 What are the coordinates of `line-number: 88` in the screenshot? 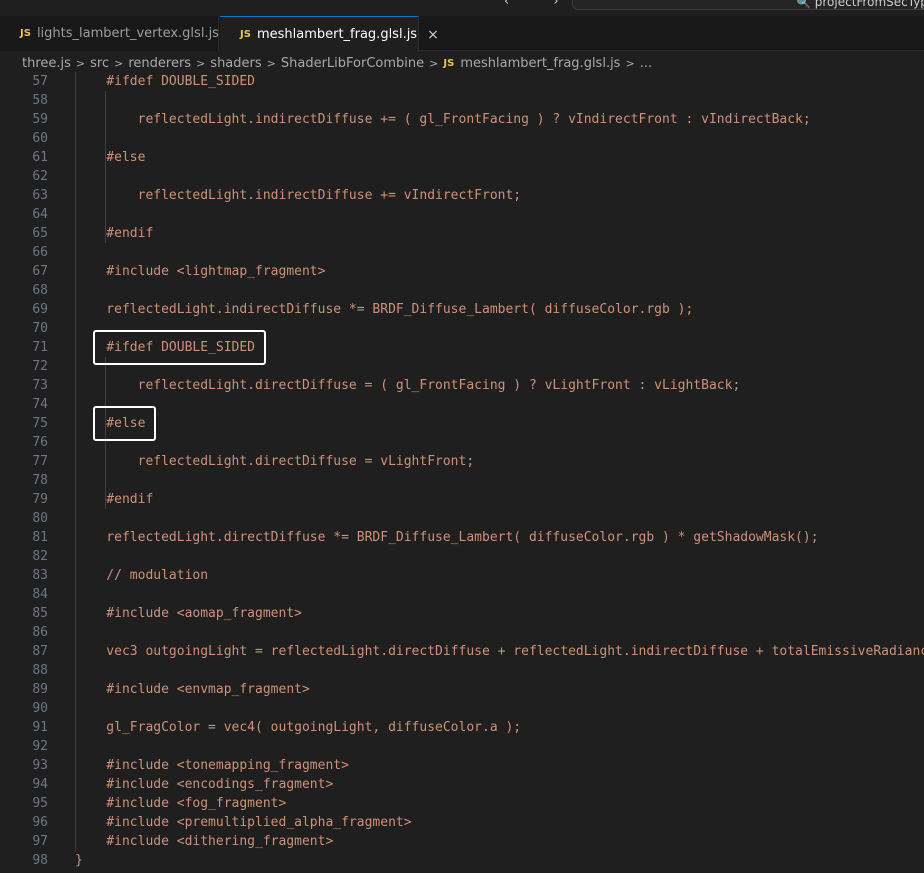 It's located at (40, 670).